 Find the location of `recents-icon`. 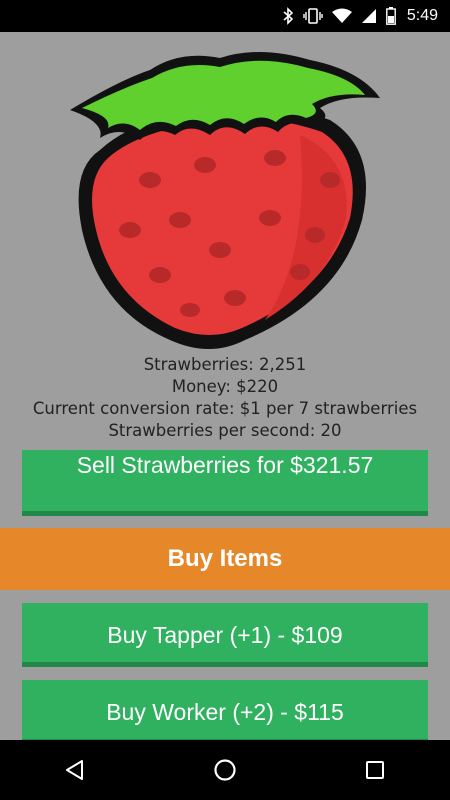

recents-icon is located at coordinates (375, 770).